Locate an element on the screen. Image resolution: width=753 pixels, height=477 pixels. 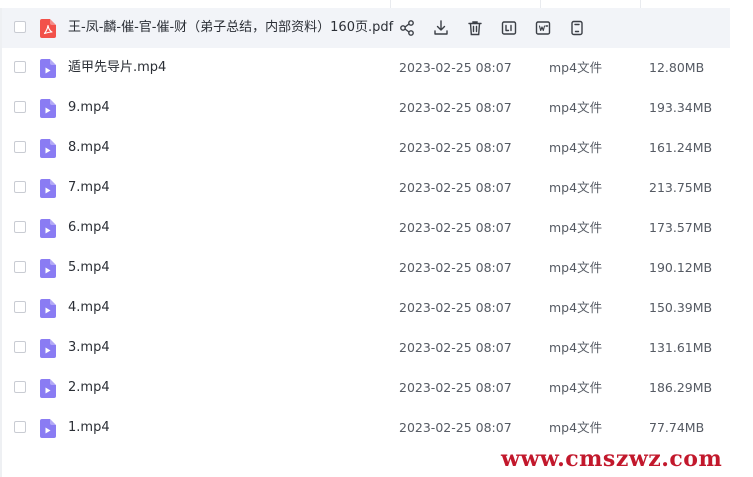
word-convert-icon is located at coordinates (543, 28).